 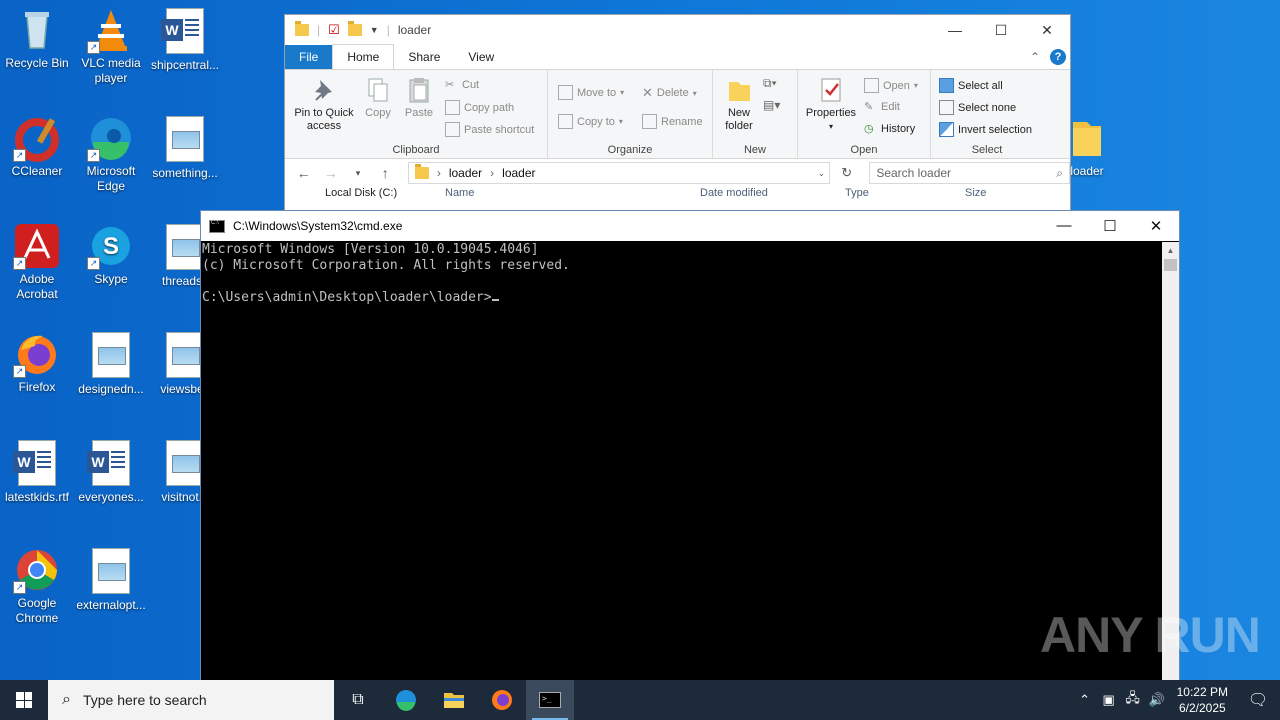 What do you see at coordinates (572, 195) in the screenshot?
I see `column-name: Name` at bounding box center [572, 195].